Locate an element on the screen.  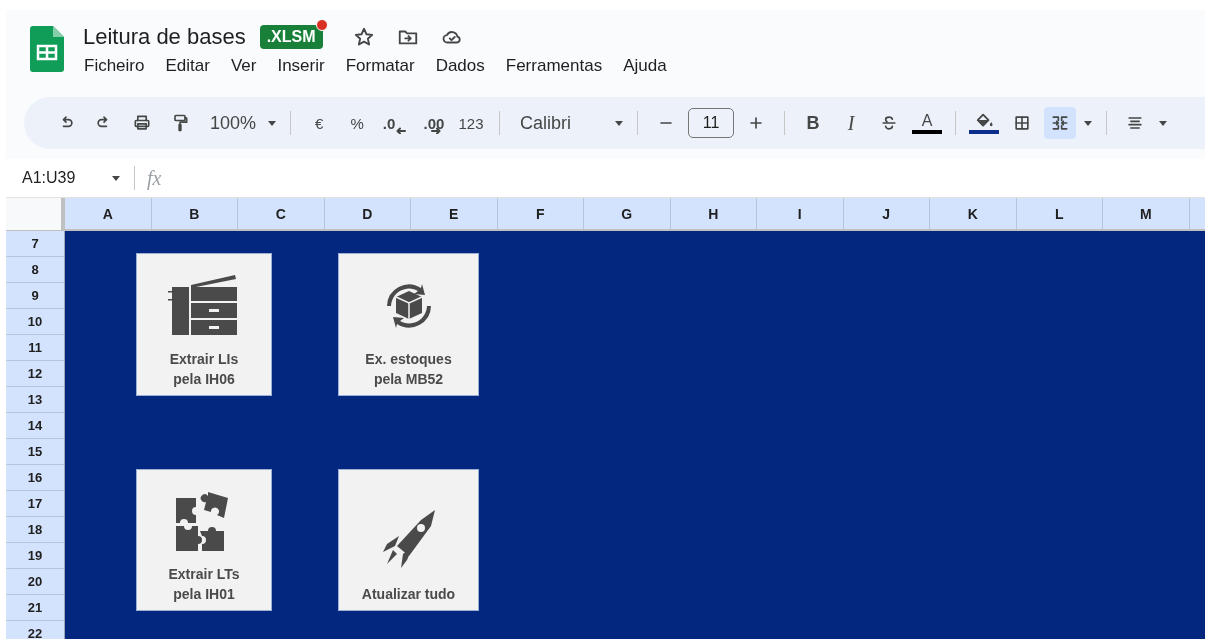
row-header: 22 is located at coordinates (35, 630).